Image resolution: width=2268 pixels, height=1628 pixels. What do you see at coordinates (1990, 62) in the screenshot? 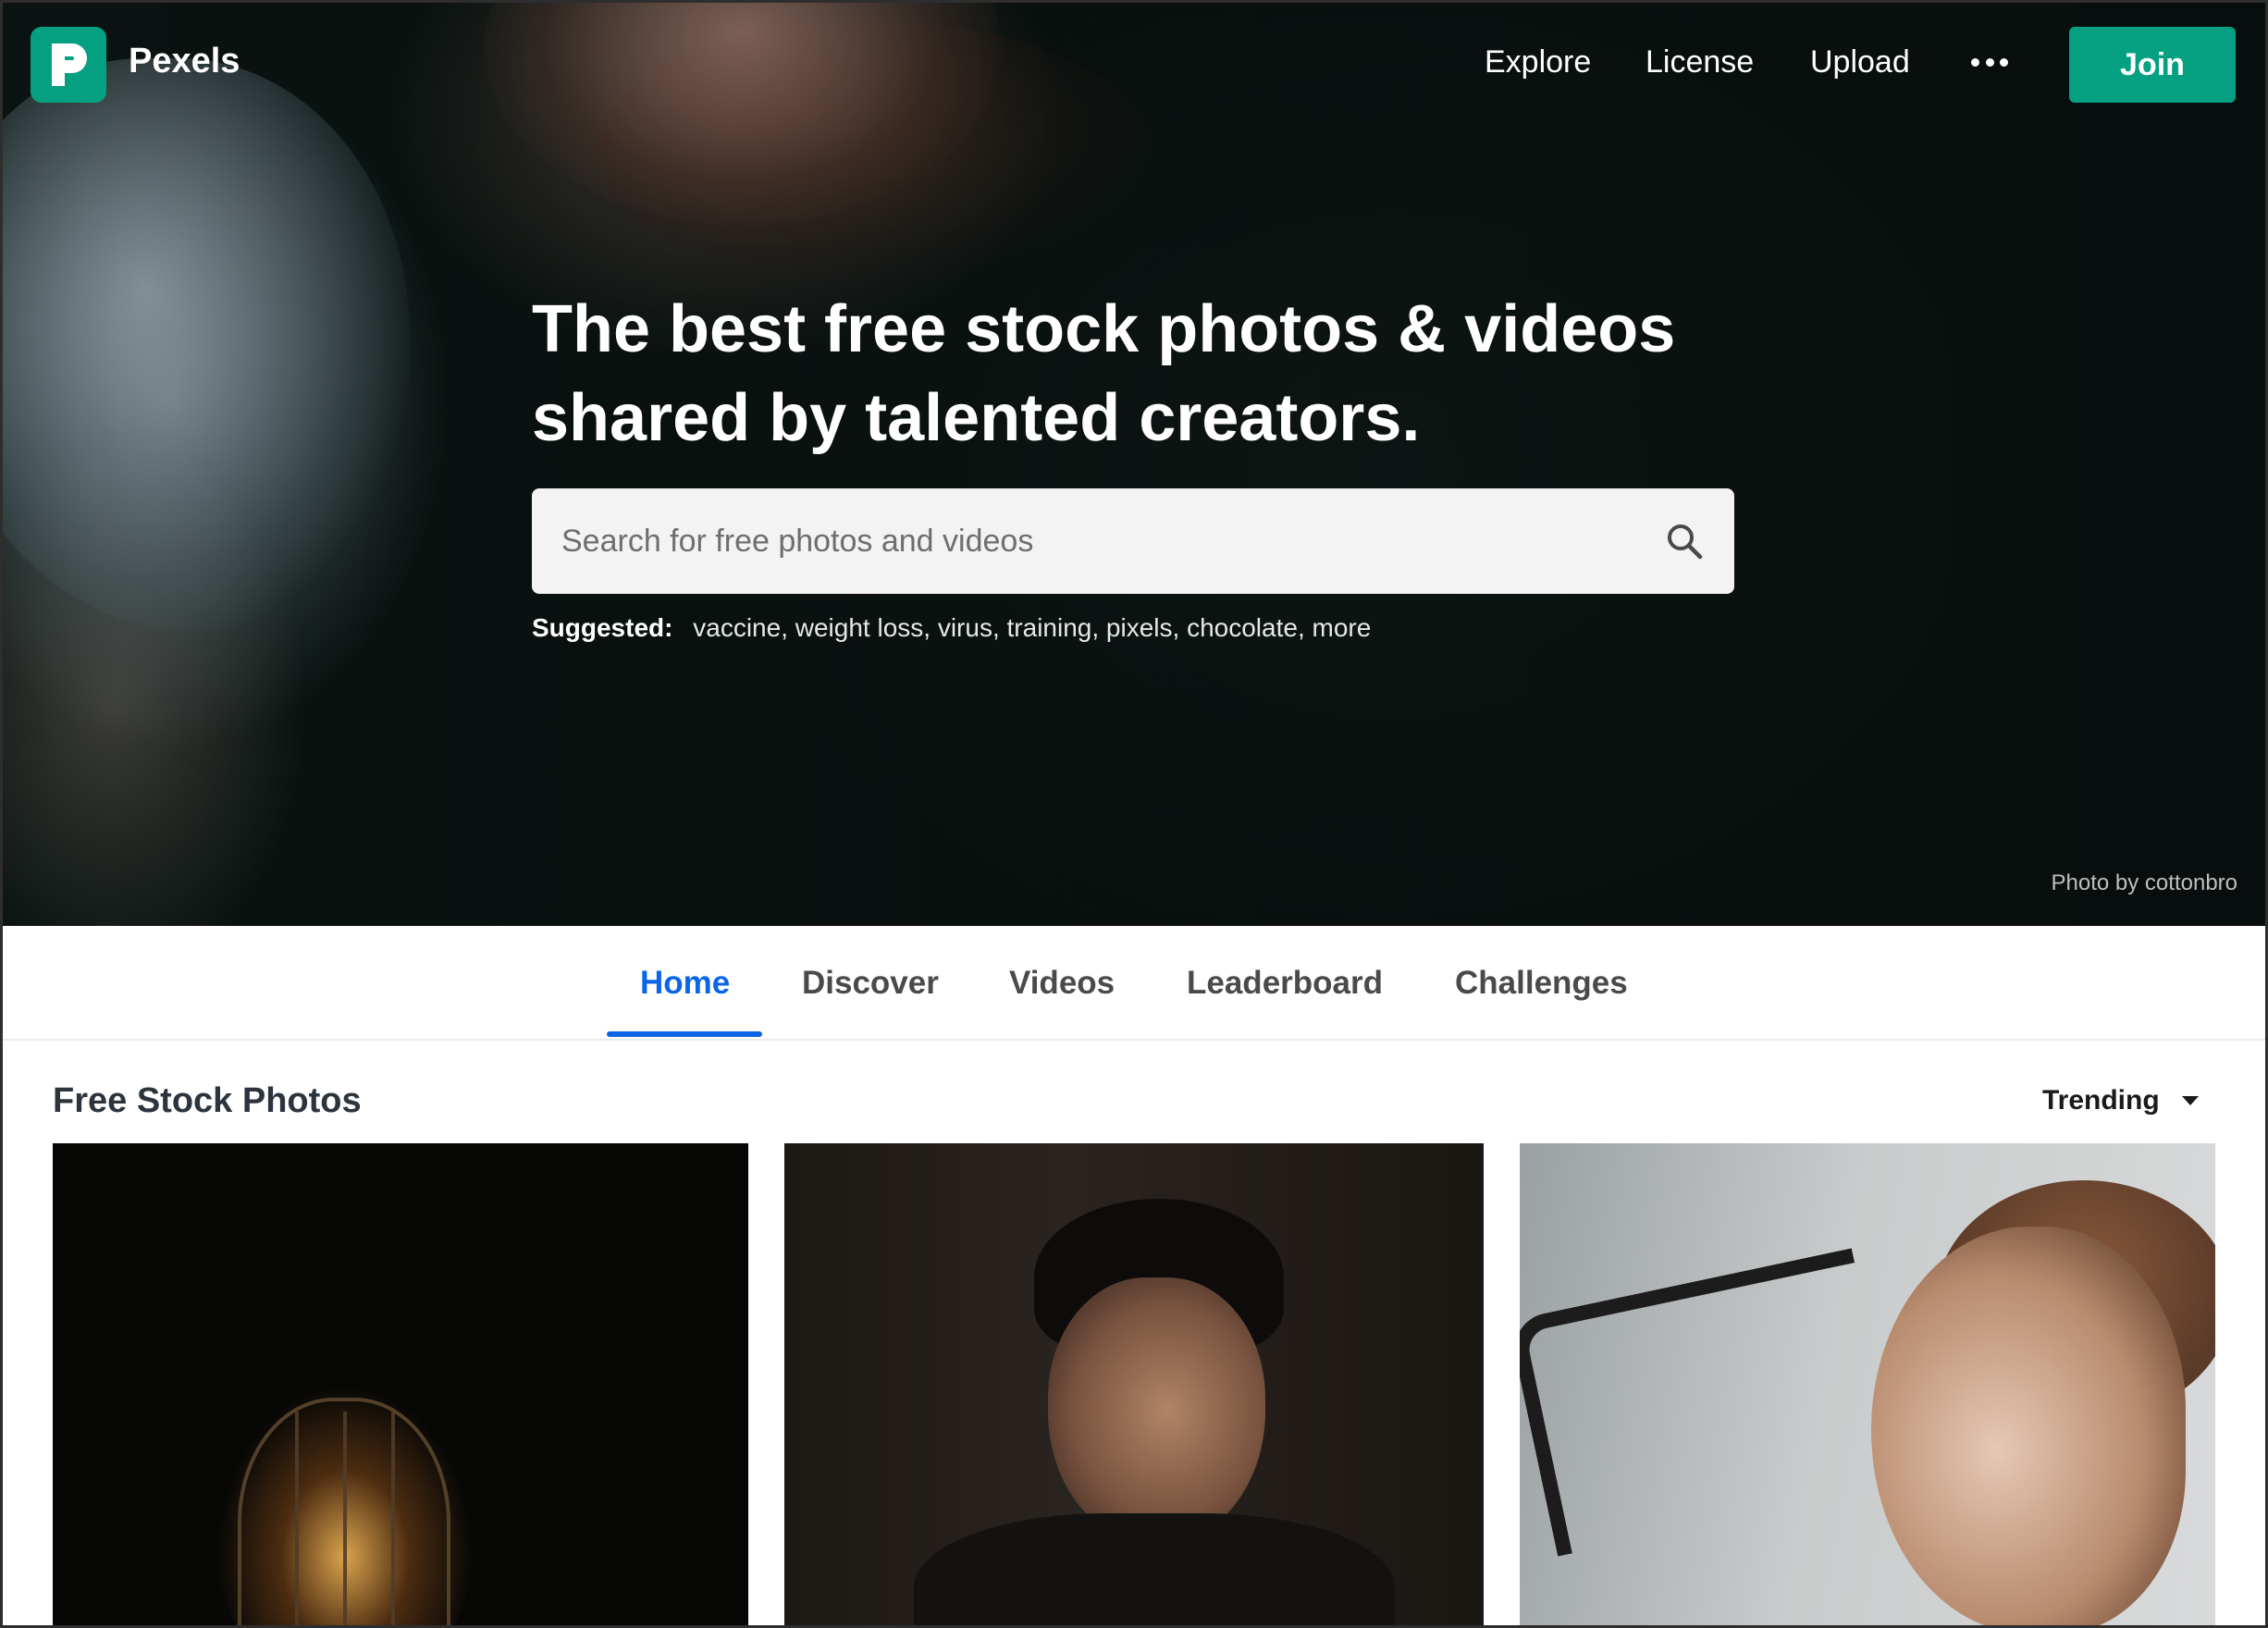
I see `ellipsis-icon` at bounding box center [1990, 62].